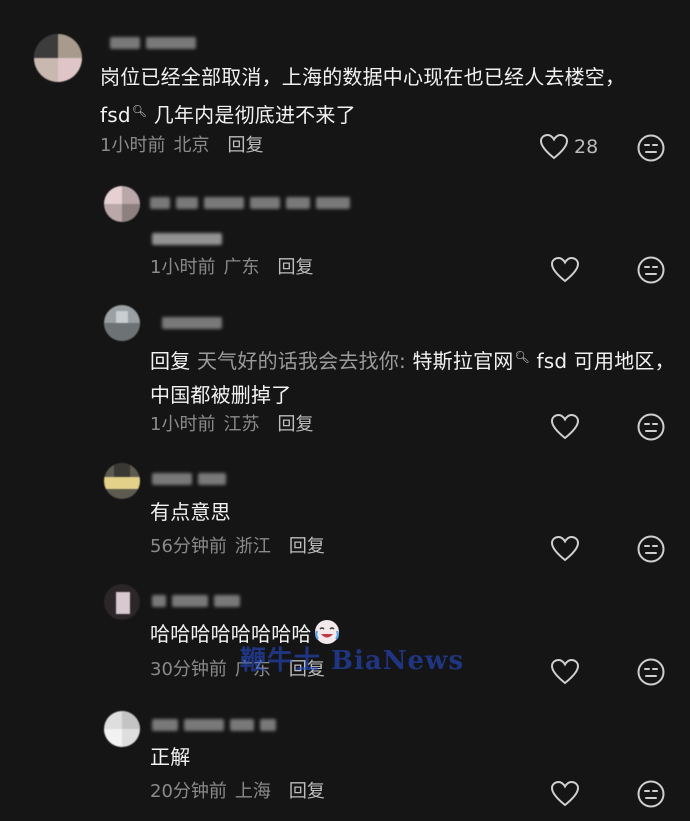 The width and height of the screenshot is (690, 821). Describe the element at coordinates (188, 546) in the screenshot. I see `comment-time: 56分钟前` at that location.